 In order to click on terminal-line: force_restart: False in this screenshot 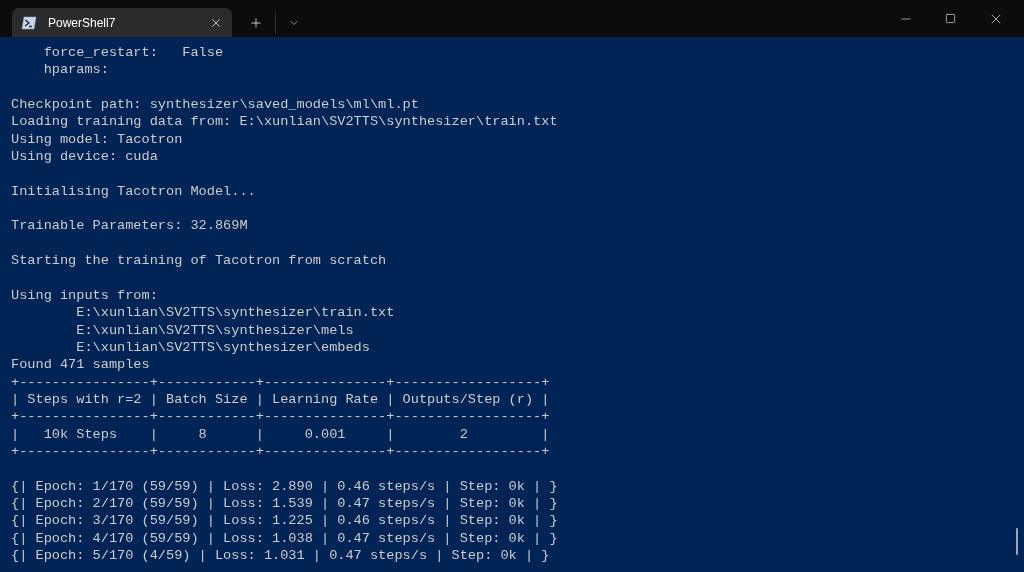, I will do `click(133, 53)`.